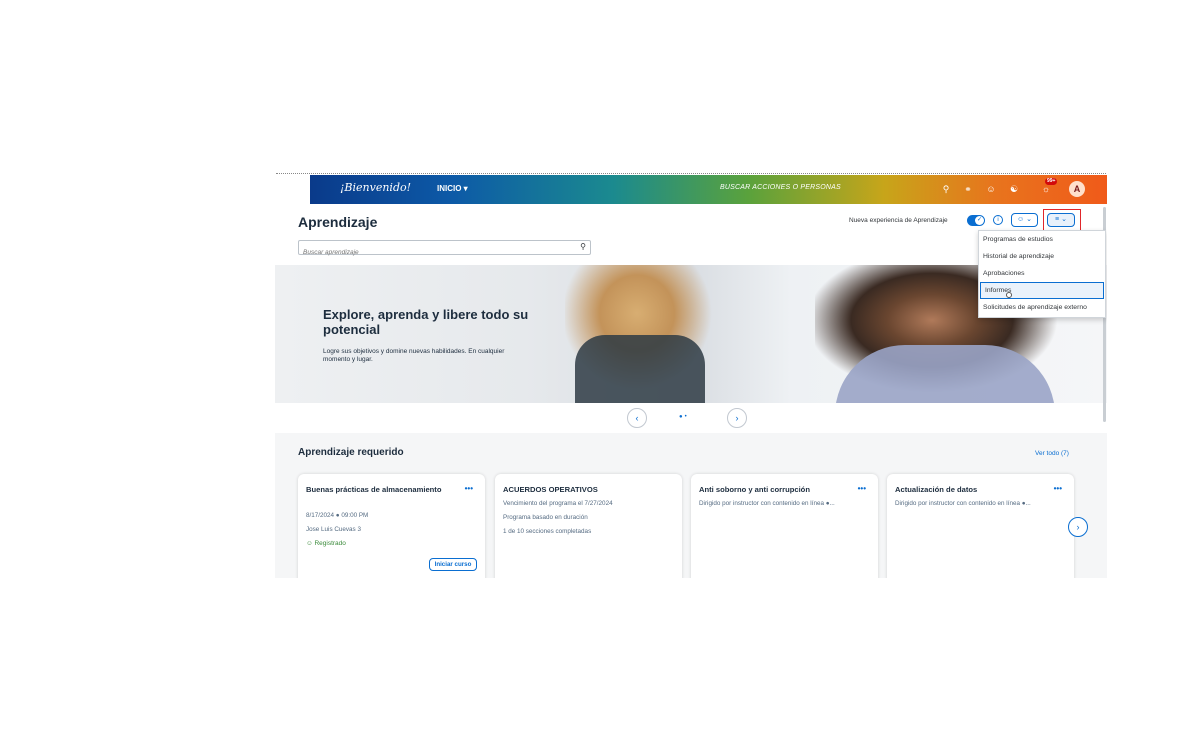 The image size is (1200, 750). Describe the element at coordinates (453, 564) in the screenshot. I see `start-course-button: Iniciar curso` at that location.